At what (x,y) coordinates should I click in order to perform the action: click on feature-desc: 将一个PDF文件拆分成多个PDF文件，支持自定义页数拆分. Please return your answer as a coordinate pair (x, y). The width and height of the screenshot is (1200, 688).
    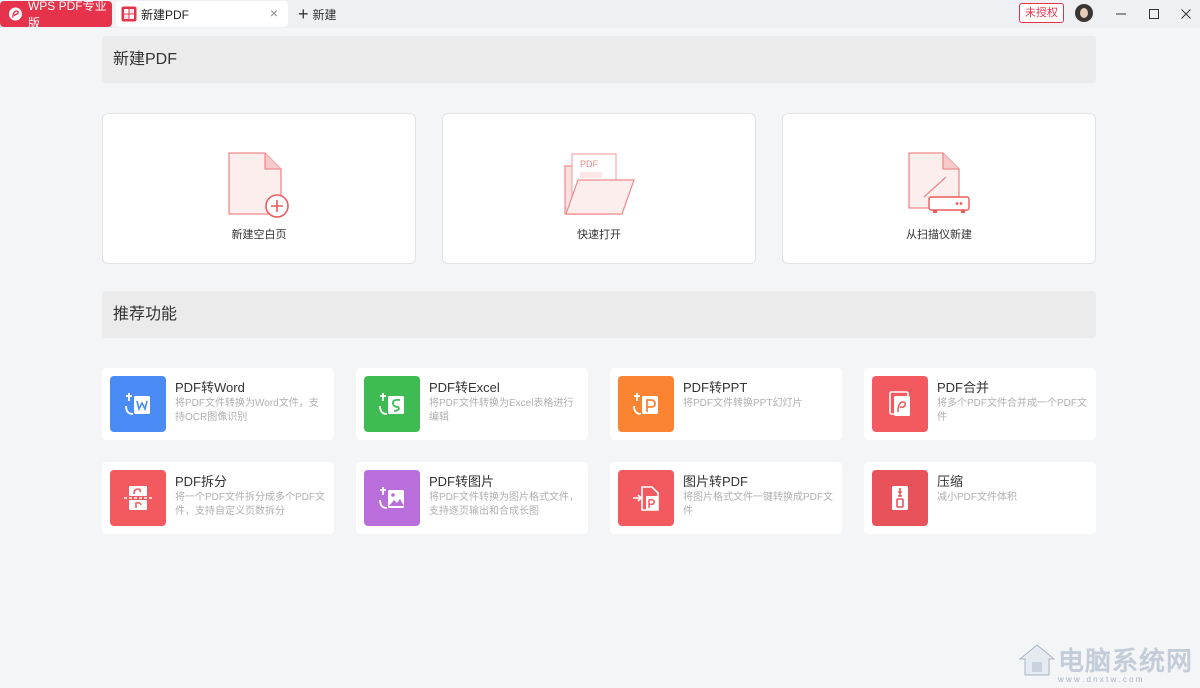
    Looking at the image, I should click on (250, 504).